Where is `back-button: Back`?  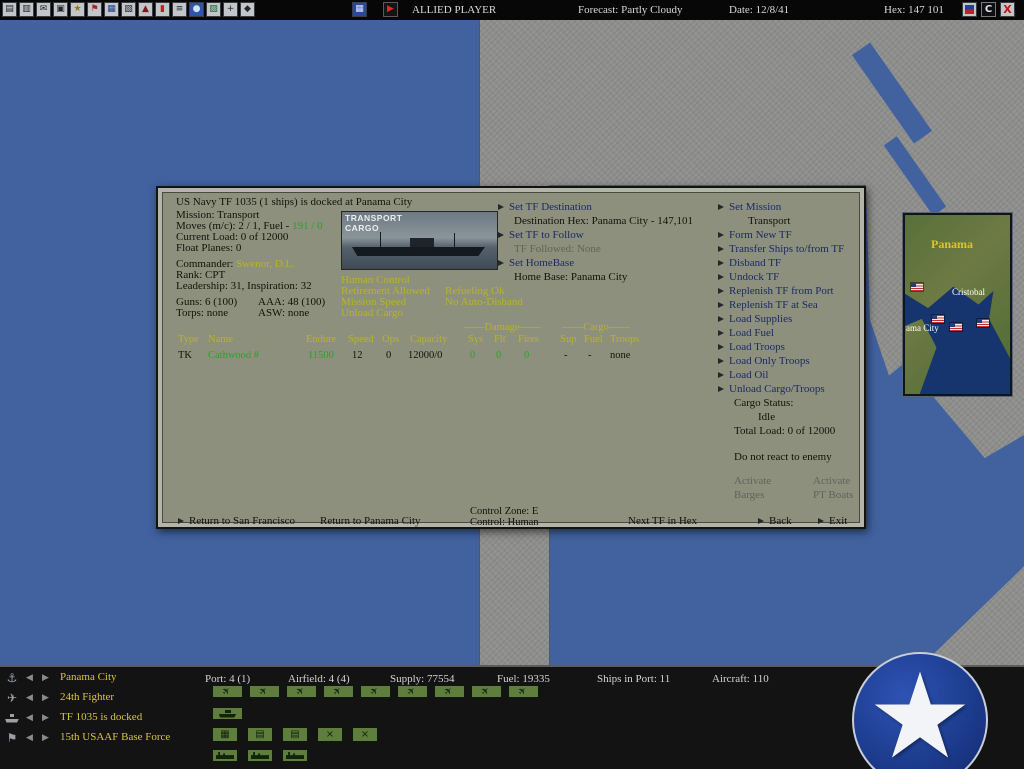 back-button: Back is located at coordinates (775, 521).